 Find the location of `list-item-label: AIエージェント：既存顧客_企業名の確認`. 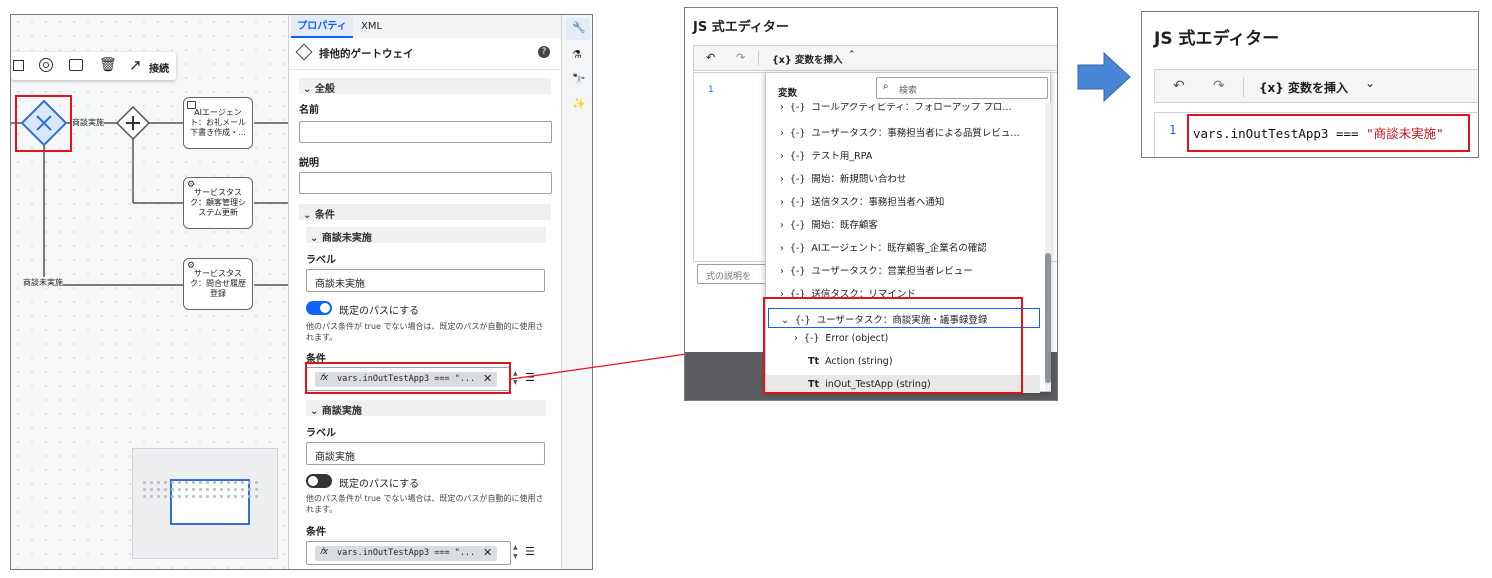

list-item-label: AIエージェント：既存顧客_企業名の確認 is located at coordinates (899, 248).